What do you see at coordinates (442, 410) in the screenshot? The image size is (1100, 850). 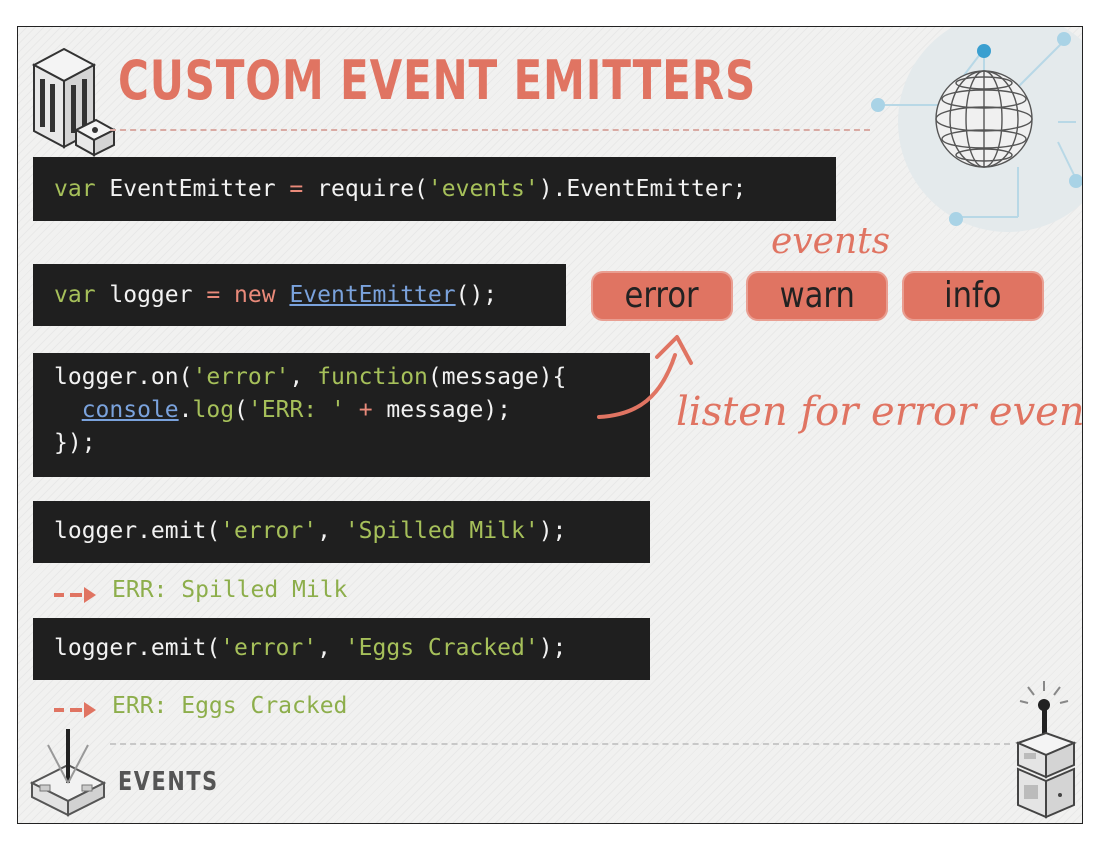 I see `code-text: message);` at bounding box center [442, 410].